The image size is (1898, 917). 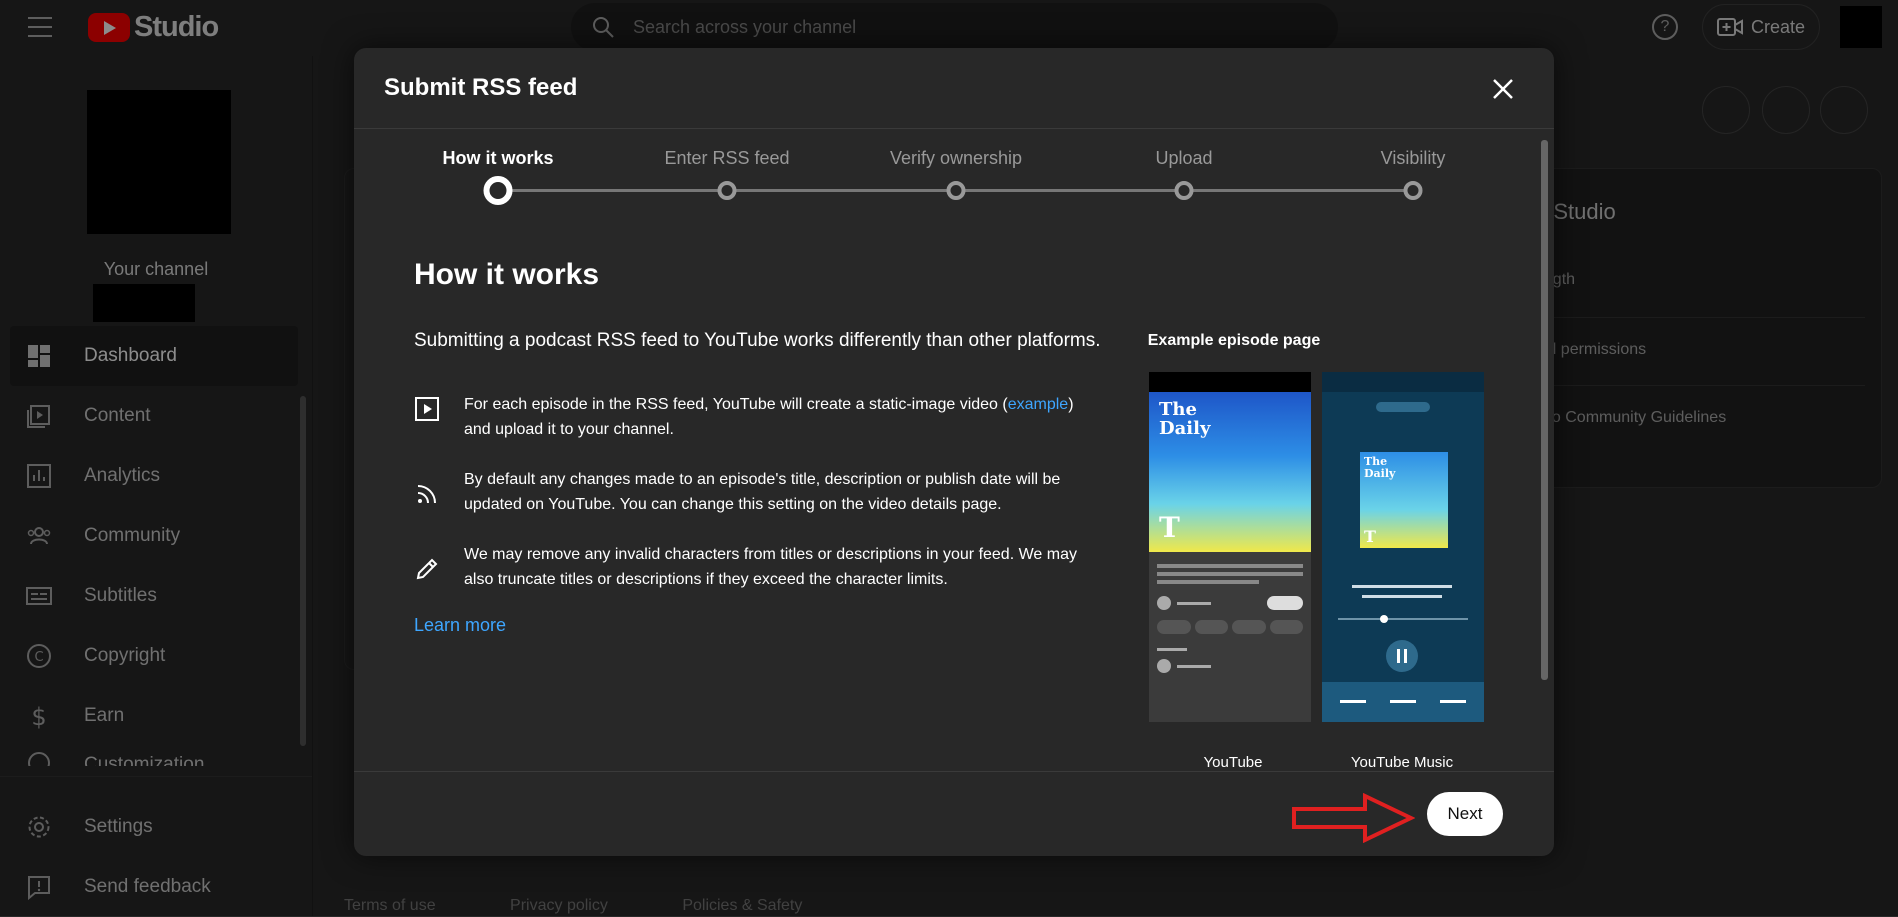 What do you see at coordinates (954, 128) in the screenshot?
I see `dialog-header-divider` at bounding box center [954, 128].